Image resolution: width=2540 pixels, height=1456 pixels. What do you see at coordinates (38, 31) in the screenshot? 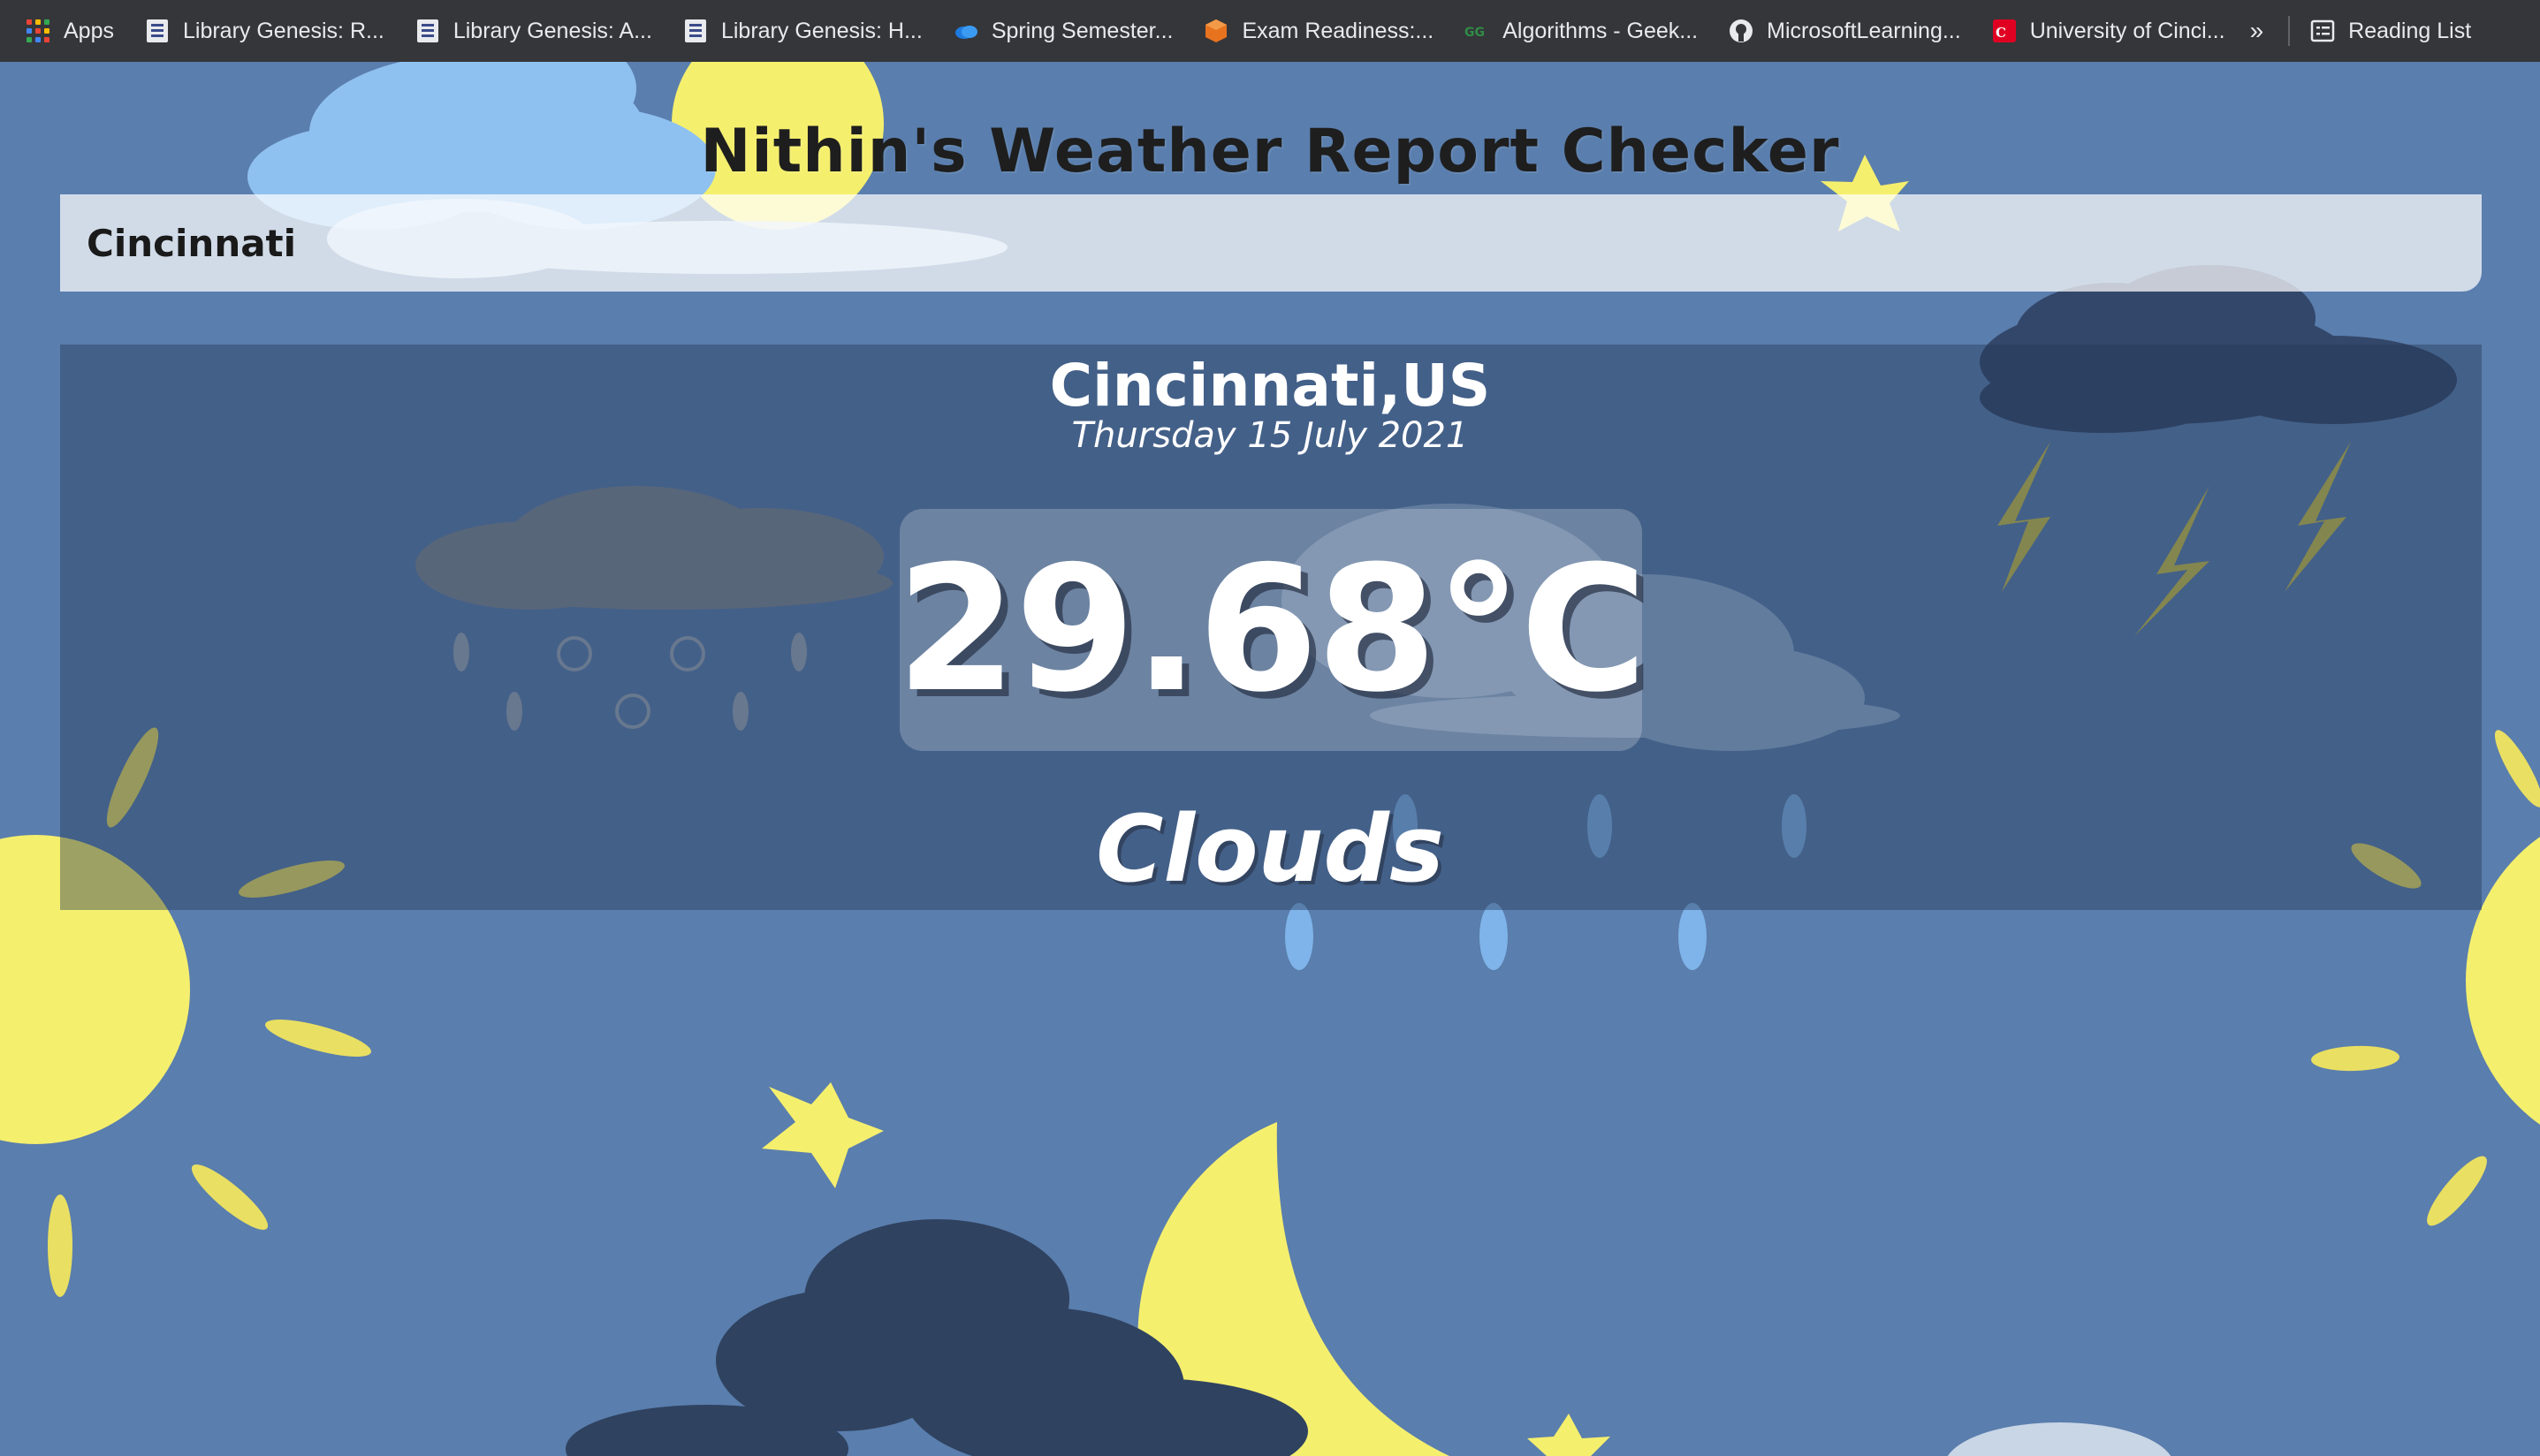
I see `apps-grid-icon` at bounding box center [38, 31].